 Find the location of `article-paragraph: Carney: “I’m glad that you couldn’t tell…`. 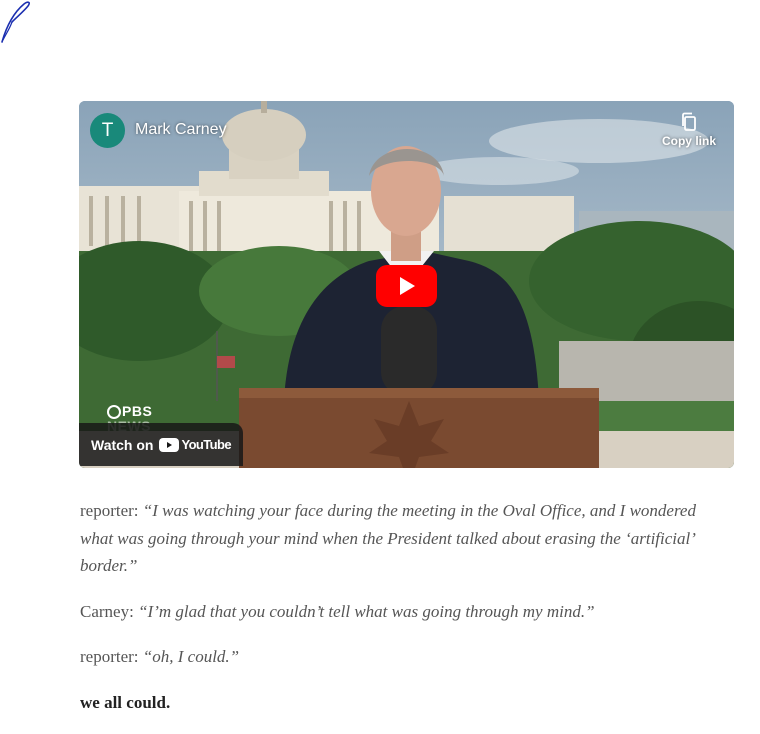

article-paragraph: Carney: “I’m glad that you couldn’t tell… is located at coordinates (400, 612).